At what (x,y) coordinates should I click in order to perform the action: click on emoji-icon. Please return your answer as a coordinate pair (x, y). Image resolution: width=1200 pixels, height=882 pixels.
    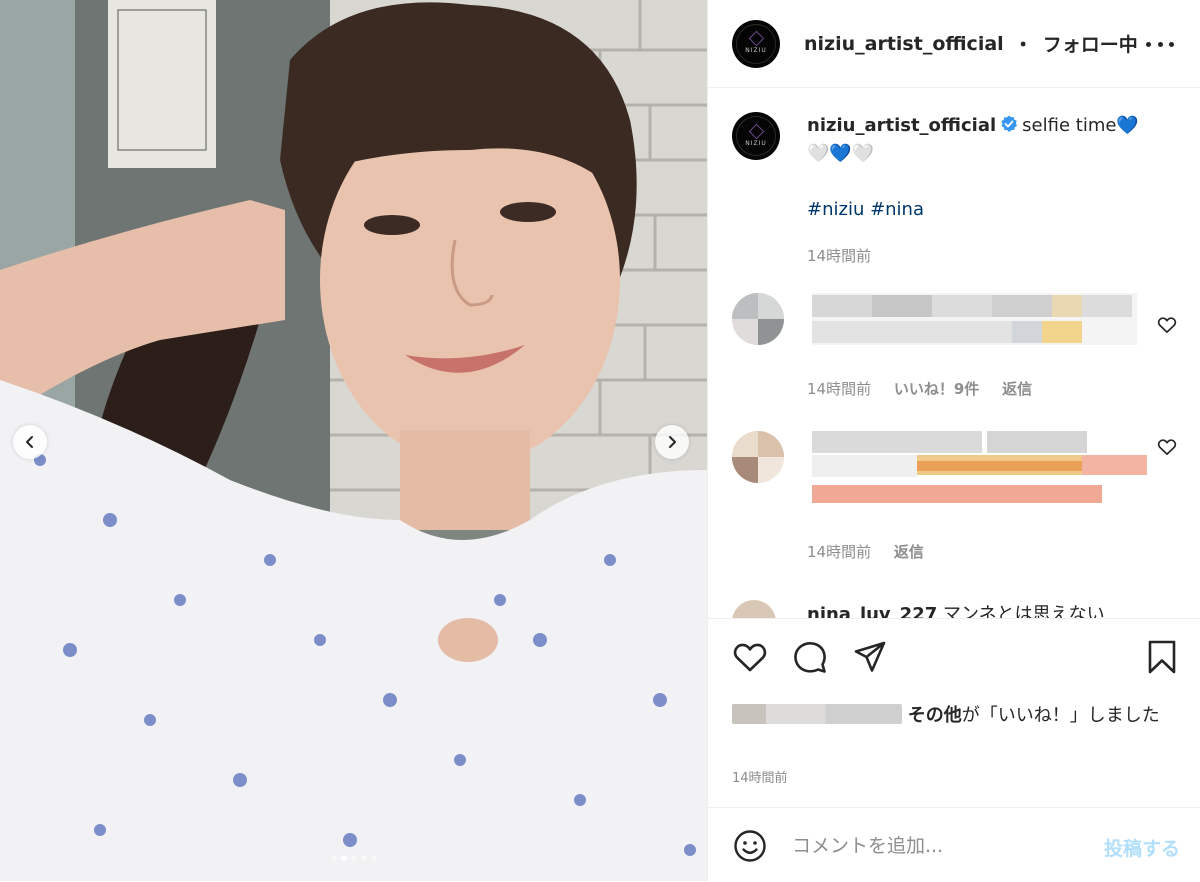
    Looking at the image, I should click on (750, 846).